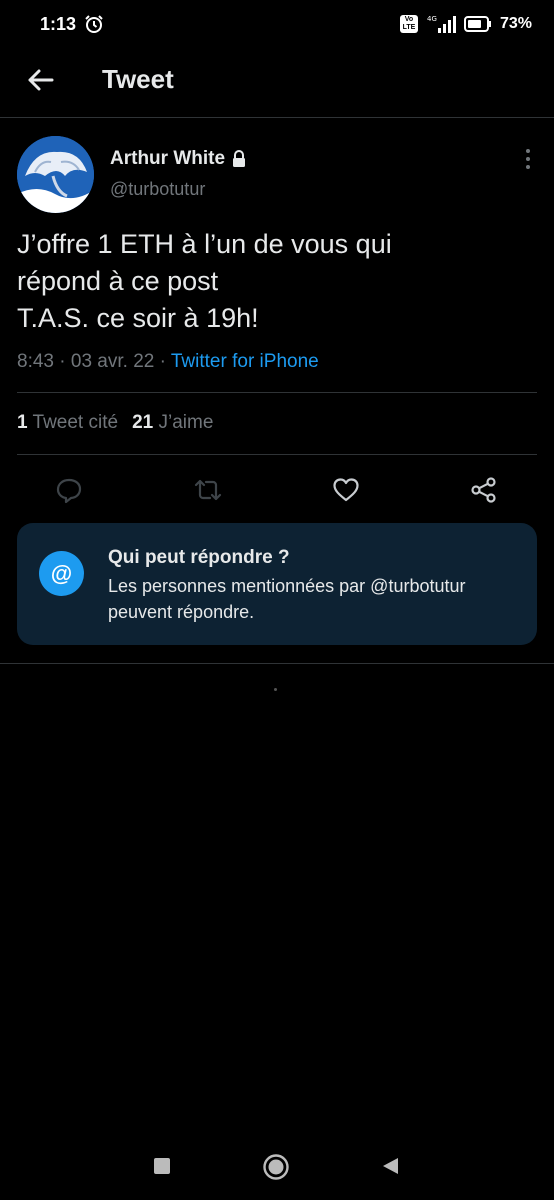 This screenshot has width=554, height=1200. I want to click on tweet-time: 8:43, so click(35, 361).